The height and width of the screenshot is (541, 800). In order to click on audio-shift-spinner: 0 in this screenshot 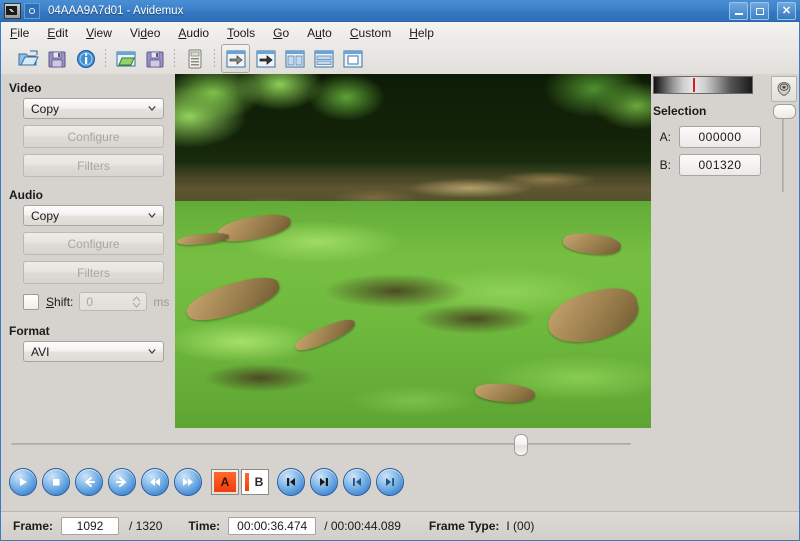, I will do `click(113, 301)`.